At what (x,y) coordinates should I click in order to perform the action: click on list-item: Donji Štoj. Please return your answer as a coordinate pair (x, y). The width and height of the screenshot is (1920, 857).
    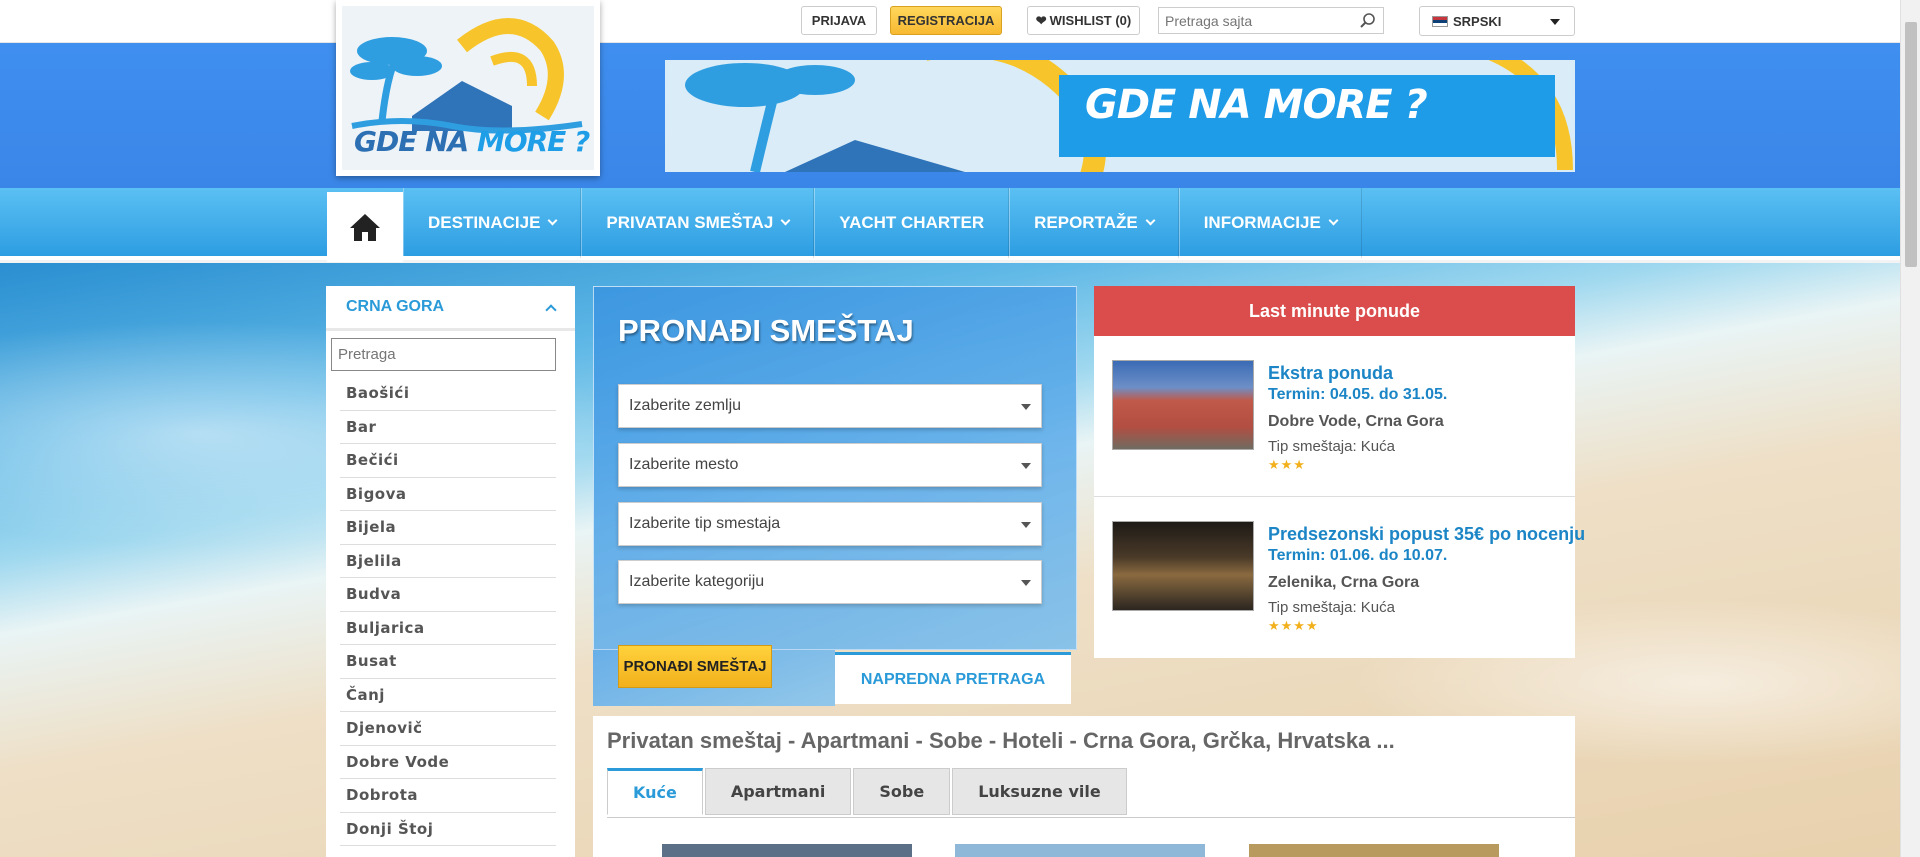
    Looking at the image, I should click on (448, 829).